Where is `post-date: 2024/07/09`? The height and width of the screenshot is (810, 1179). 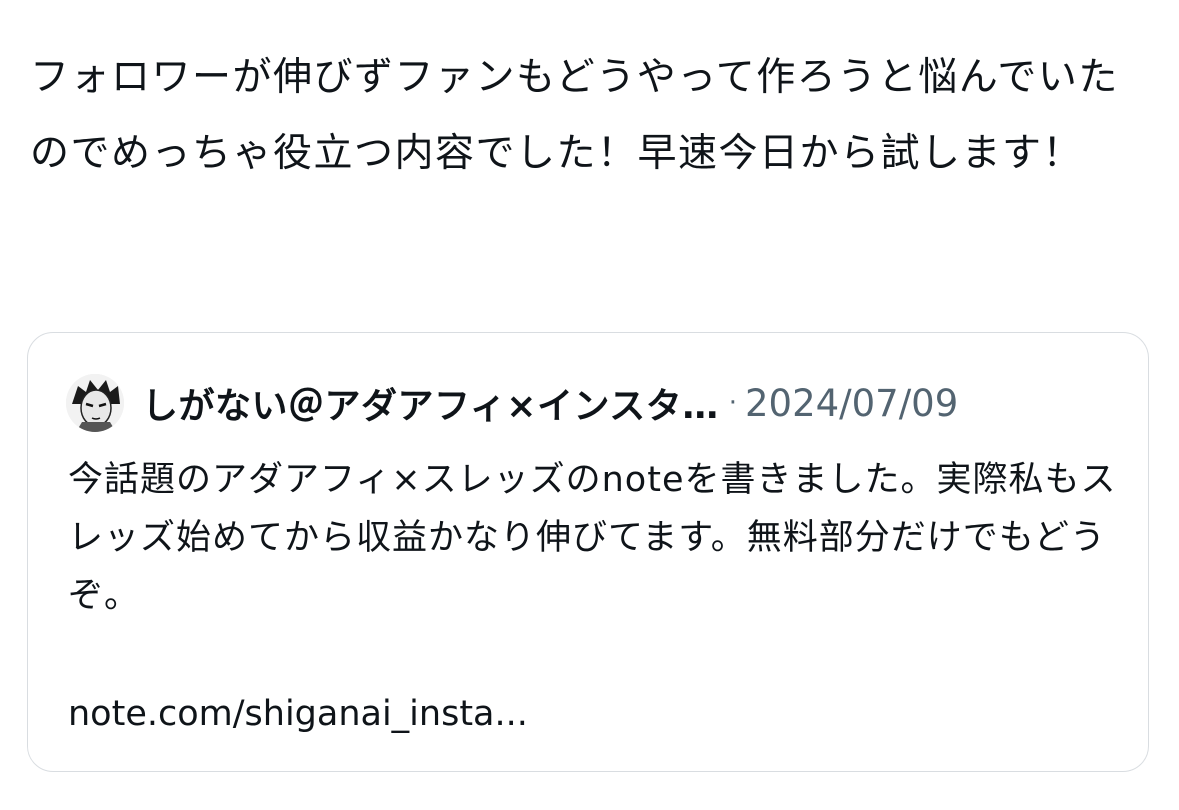 post-date: 2024/07/09 is located at coordinates (851, 403).